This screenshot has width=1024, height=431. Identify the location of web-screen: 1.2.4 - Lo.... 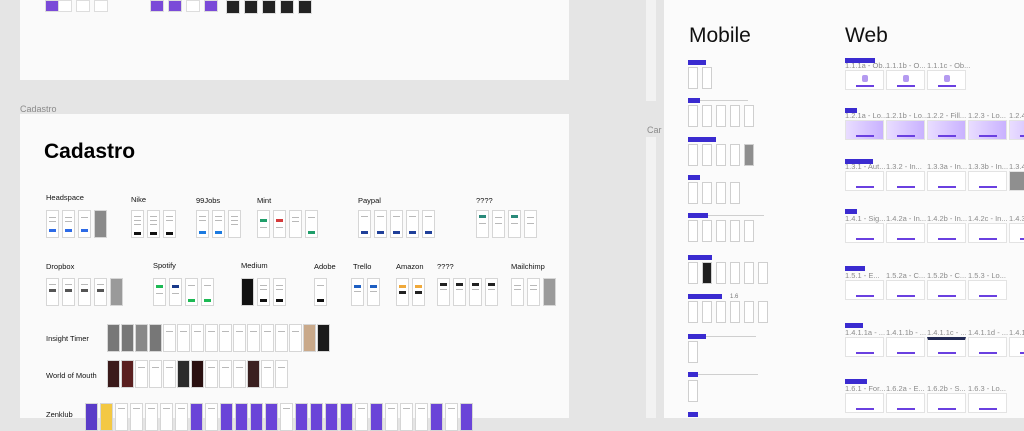
(1016, 125).